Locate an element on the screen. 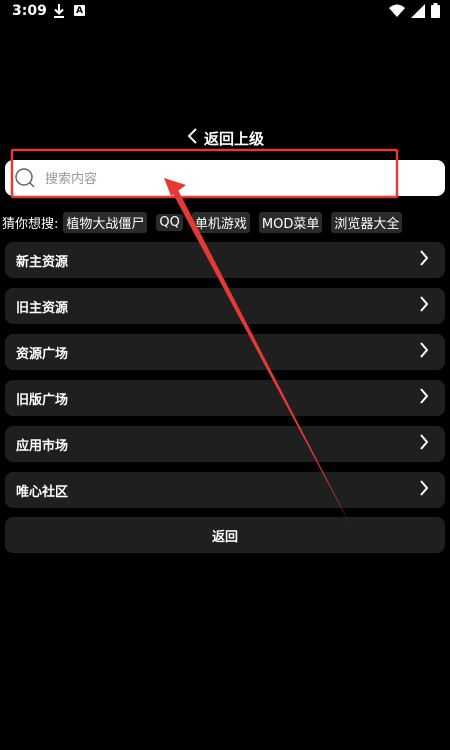 Image resolution: width=450 pixels, height=750 pixels. back-button: 返回 is located at coordinates (225, 535).